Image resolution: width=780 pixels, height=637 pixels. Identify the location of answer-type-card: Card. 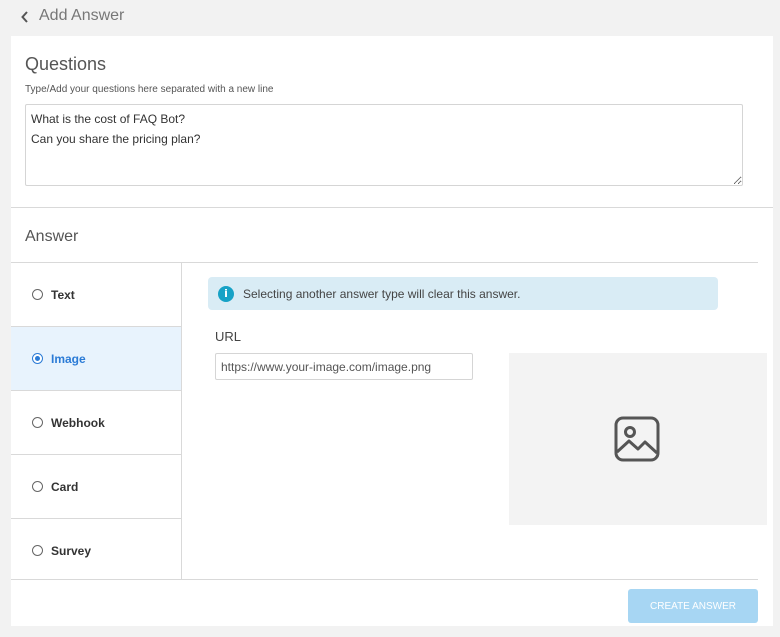
(96, 487).